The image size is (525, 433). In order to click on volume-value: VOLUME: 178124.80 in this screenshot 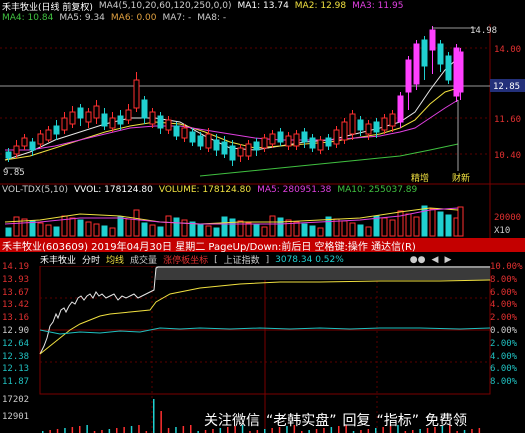, I will do `click(205, 190)`.